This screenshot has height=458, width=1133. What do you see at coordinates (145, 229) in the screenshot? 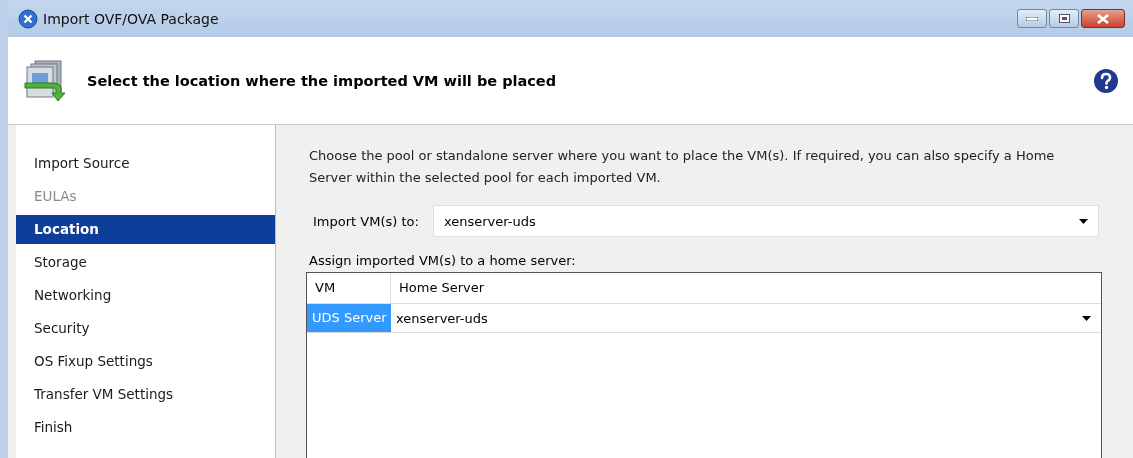
I see `wizard-step: Location` at bounding box center [145, 229].